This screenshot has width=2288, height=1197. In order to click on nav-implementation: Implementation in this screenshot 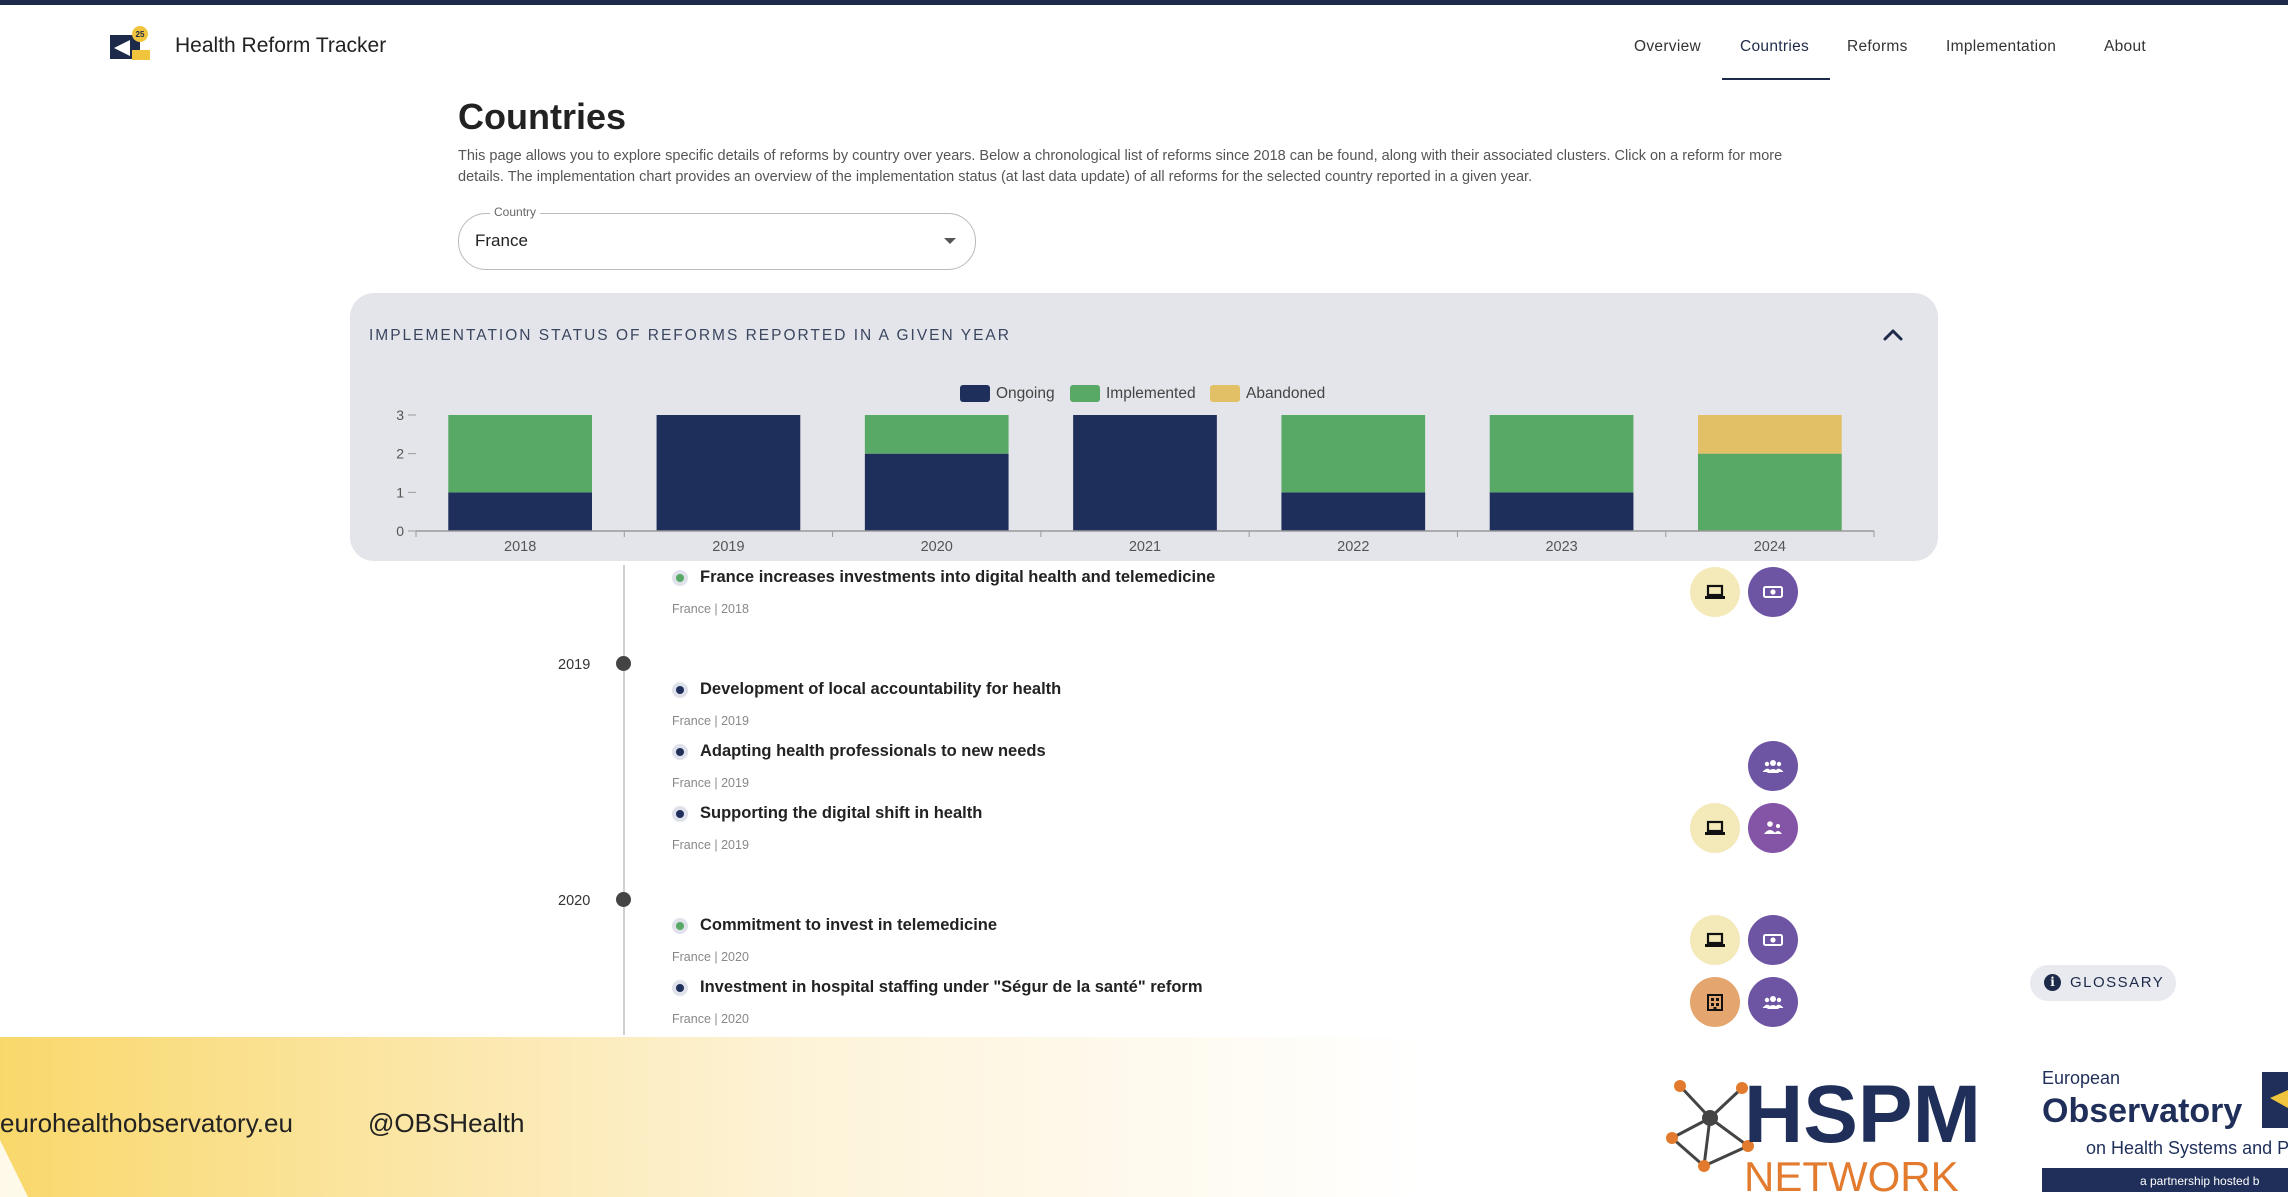, I will do `click(2001, 47)`.